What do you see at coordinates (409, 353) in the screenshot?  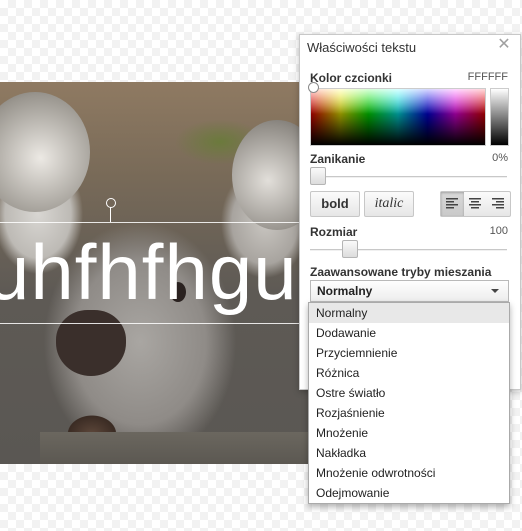 I see `blend-option-przyciemnienie: Przyciemnienie` at bounding box center [409, 353].